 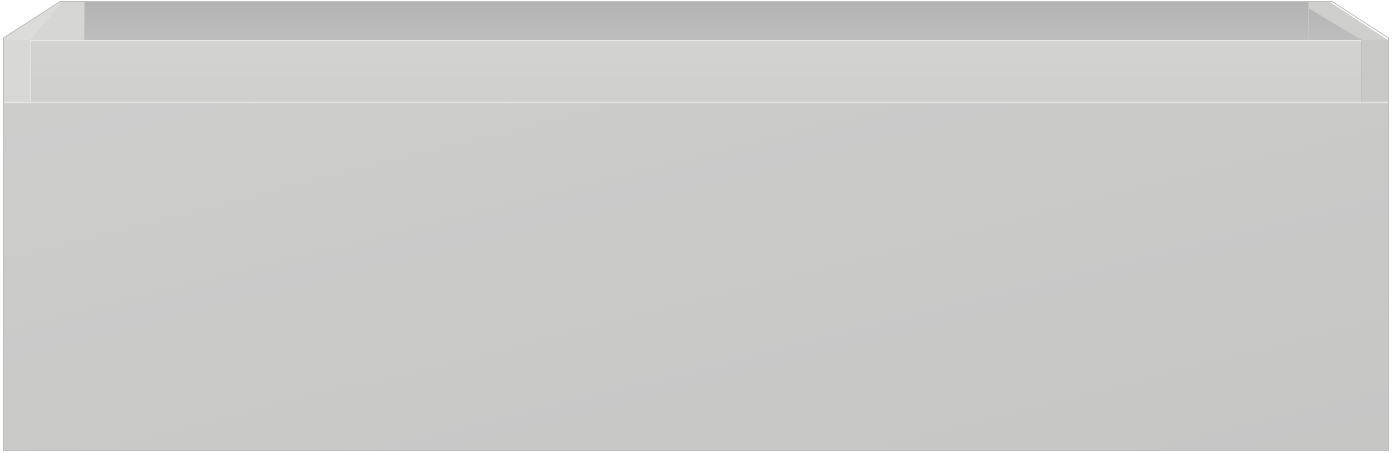 I want to click on inner-front-wall, so click(x=696, y=71).